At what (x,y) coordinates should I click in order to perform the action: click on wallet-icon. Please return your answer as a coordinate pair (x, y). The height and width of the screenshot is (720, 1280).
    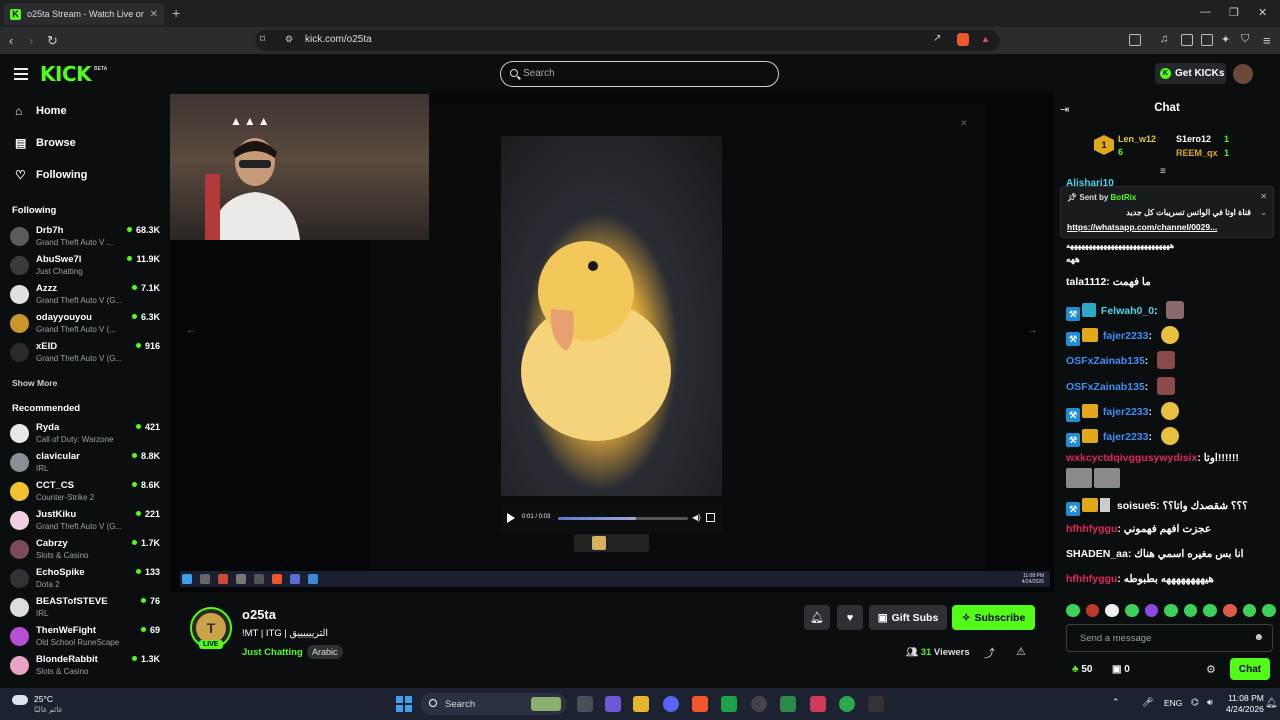
    Looking at the image, I should click on (1207, 40).